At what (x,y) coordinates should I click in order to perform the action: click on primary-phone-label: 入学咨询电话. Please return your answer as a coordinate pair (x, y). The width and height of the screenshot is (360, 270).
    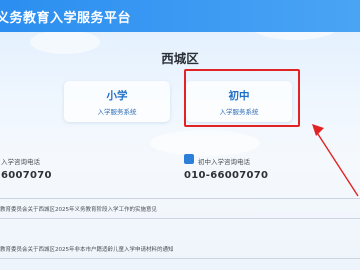
    Looking at the image, I should click on (20, 162).